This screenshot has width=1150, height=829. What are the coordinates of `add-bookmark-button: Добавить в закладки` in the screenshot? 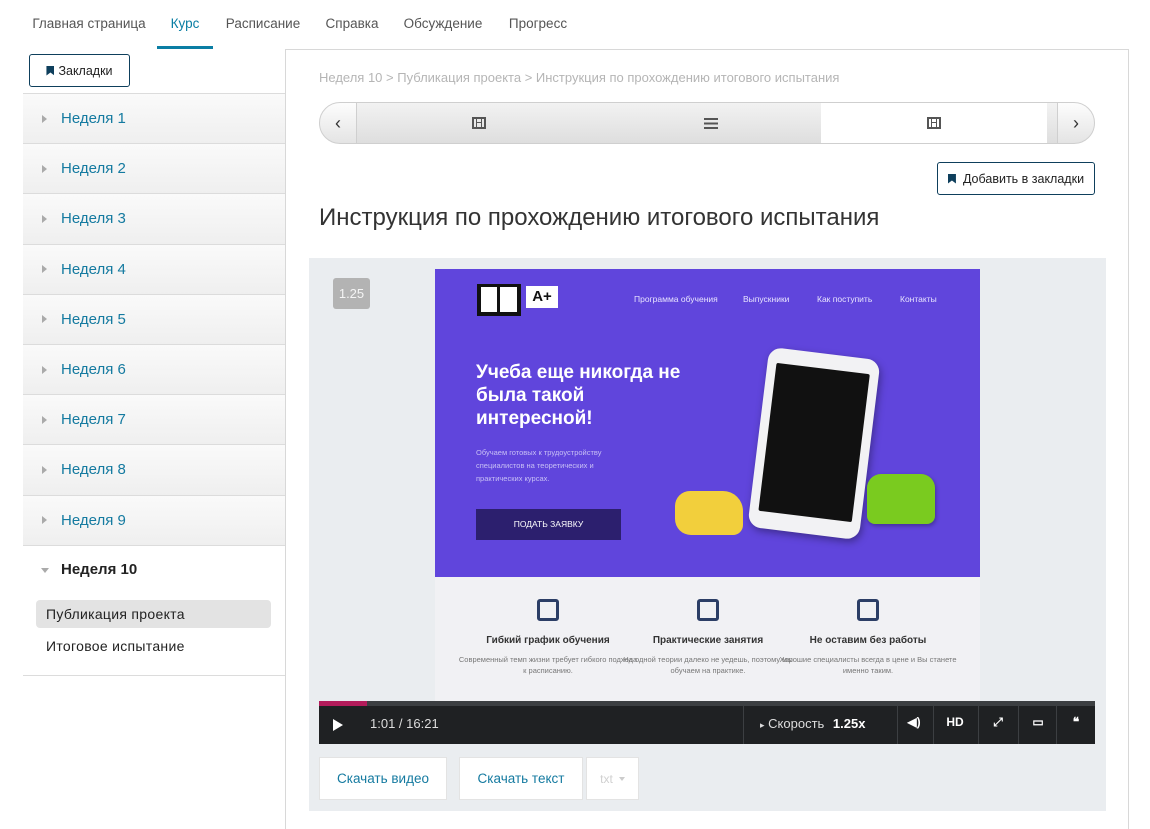 It's located at (1016, 178).